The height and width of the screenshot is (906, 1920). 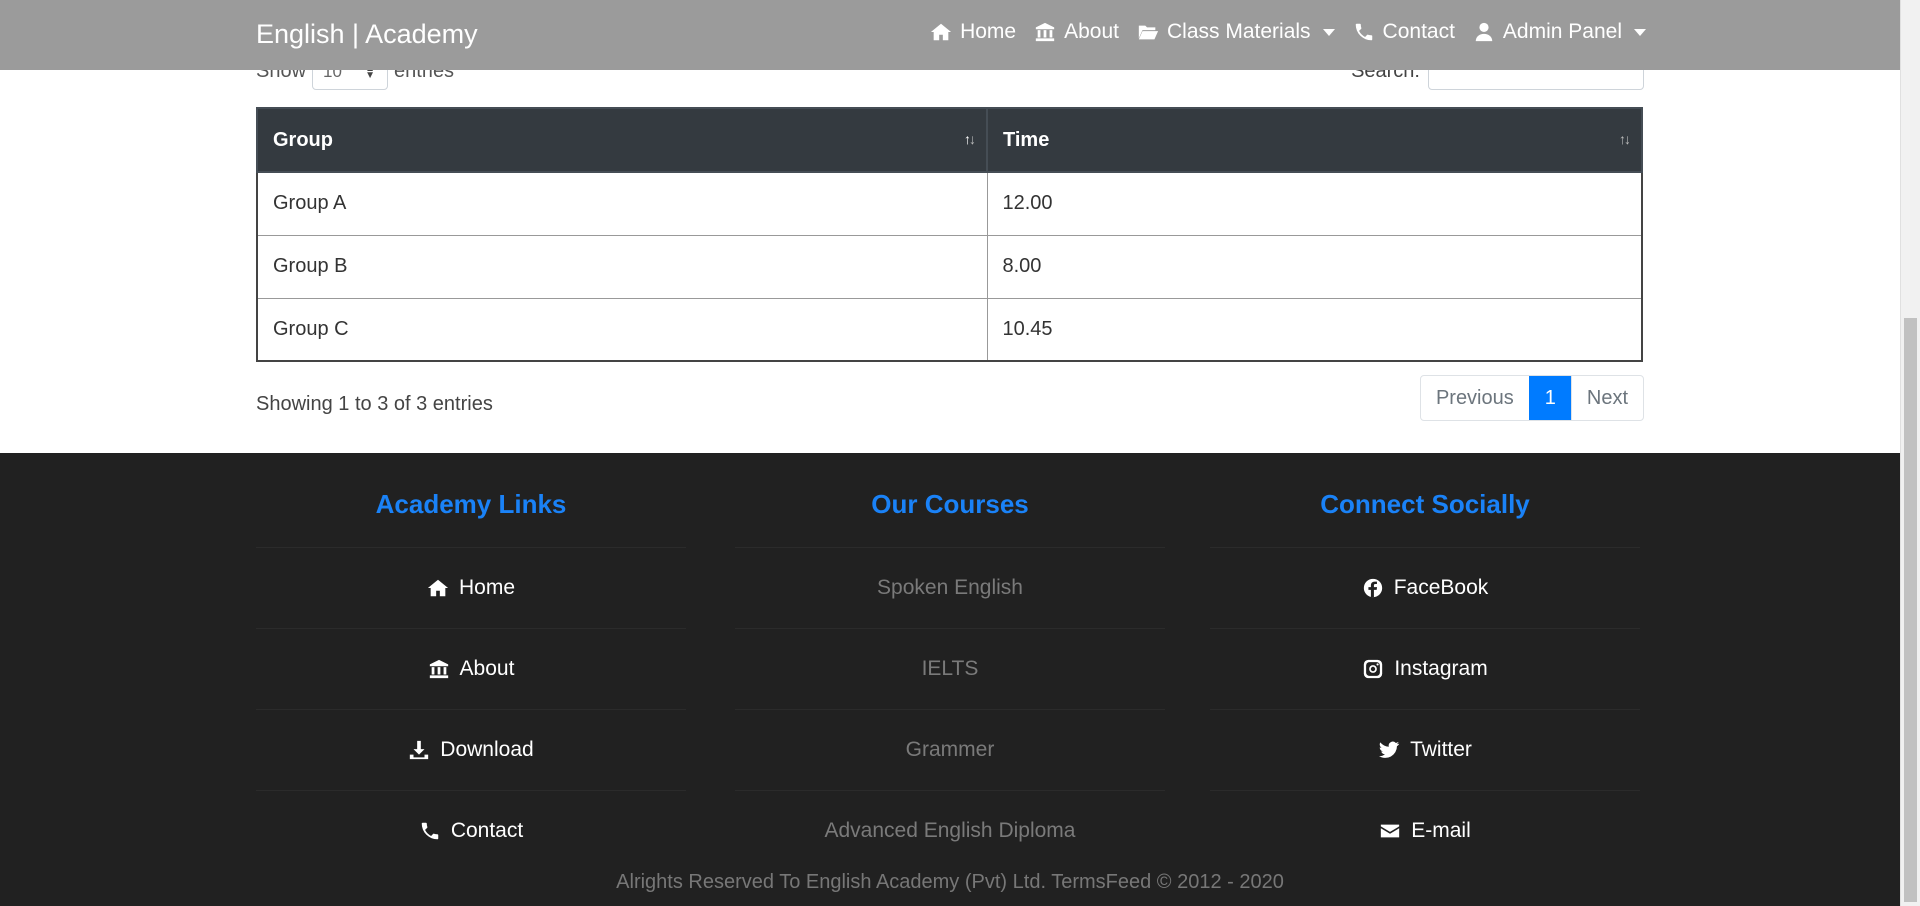 I want to click on footer-link-label: Home, so click(x=487, y=587).